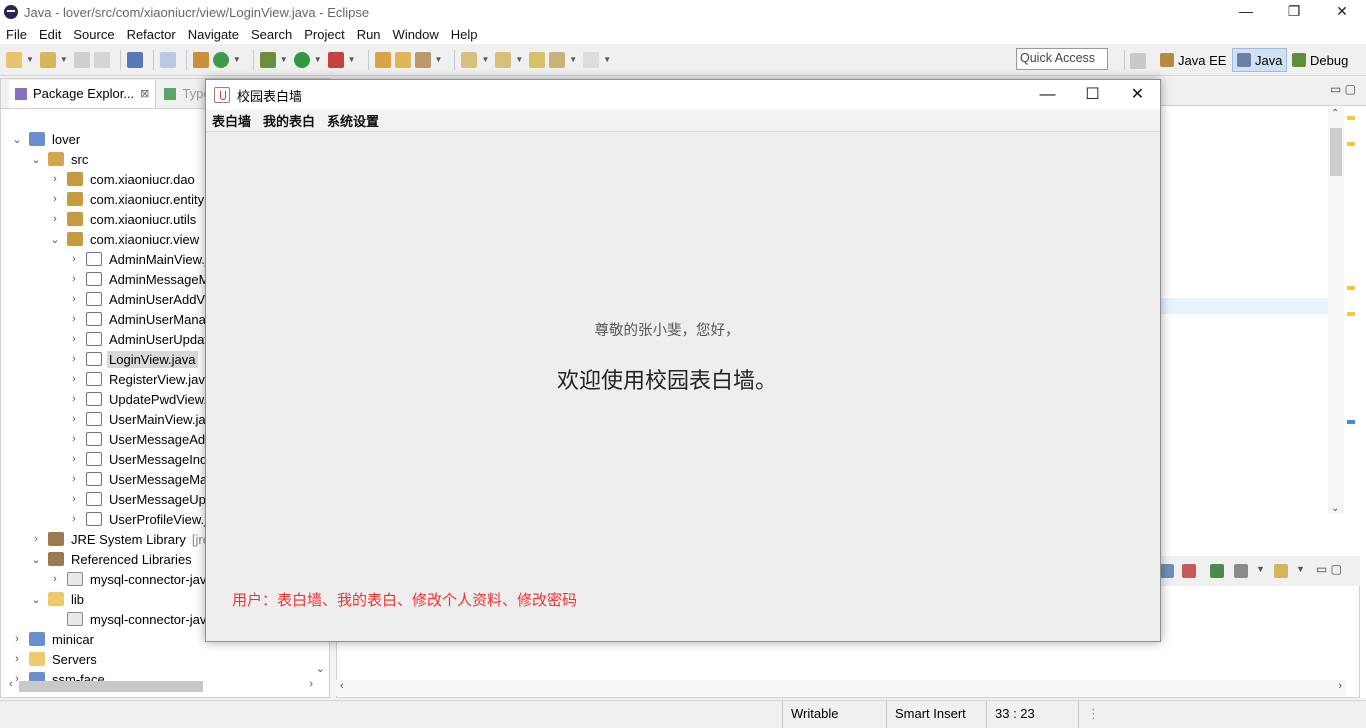  What do you see at coordinates (213, 34) in the screenshot?
I see `menu-navigate: Navigate` at bounding box center [213, 34].